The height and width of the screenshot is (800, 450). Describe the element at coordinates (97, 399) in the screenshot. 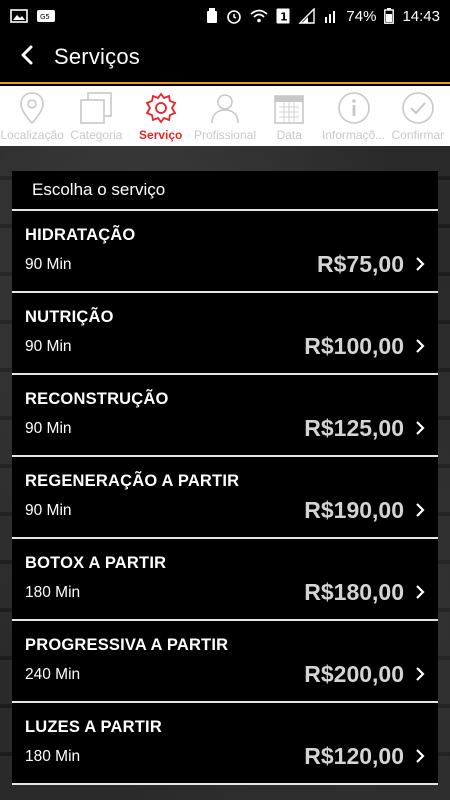

I see `service-name: RECONSTRUÇÃO` at that location.